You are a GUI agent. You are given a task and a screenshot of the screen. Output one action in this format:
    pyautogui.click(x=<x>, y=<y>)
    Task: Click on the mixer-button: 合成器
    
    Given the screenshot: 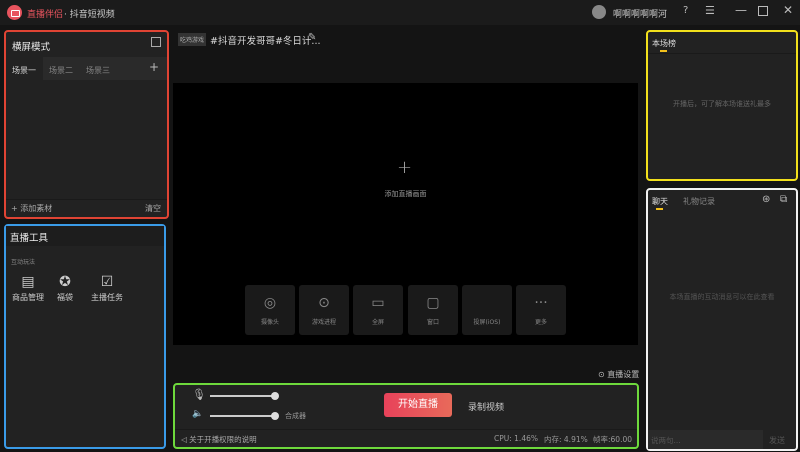 What is the action you would take?
    pyautogui.click(x=295, y=416)
    